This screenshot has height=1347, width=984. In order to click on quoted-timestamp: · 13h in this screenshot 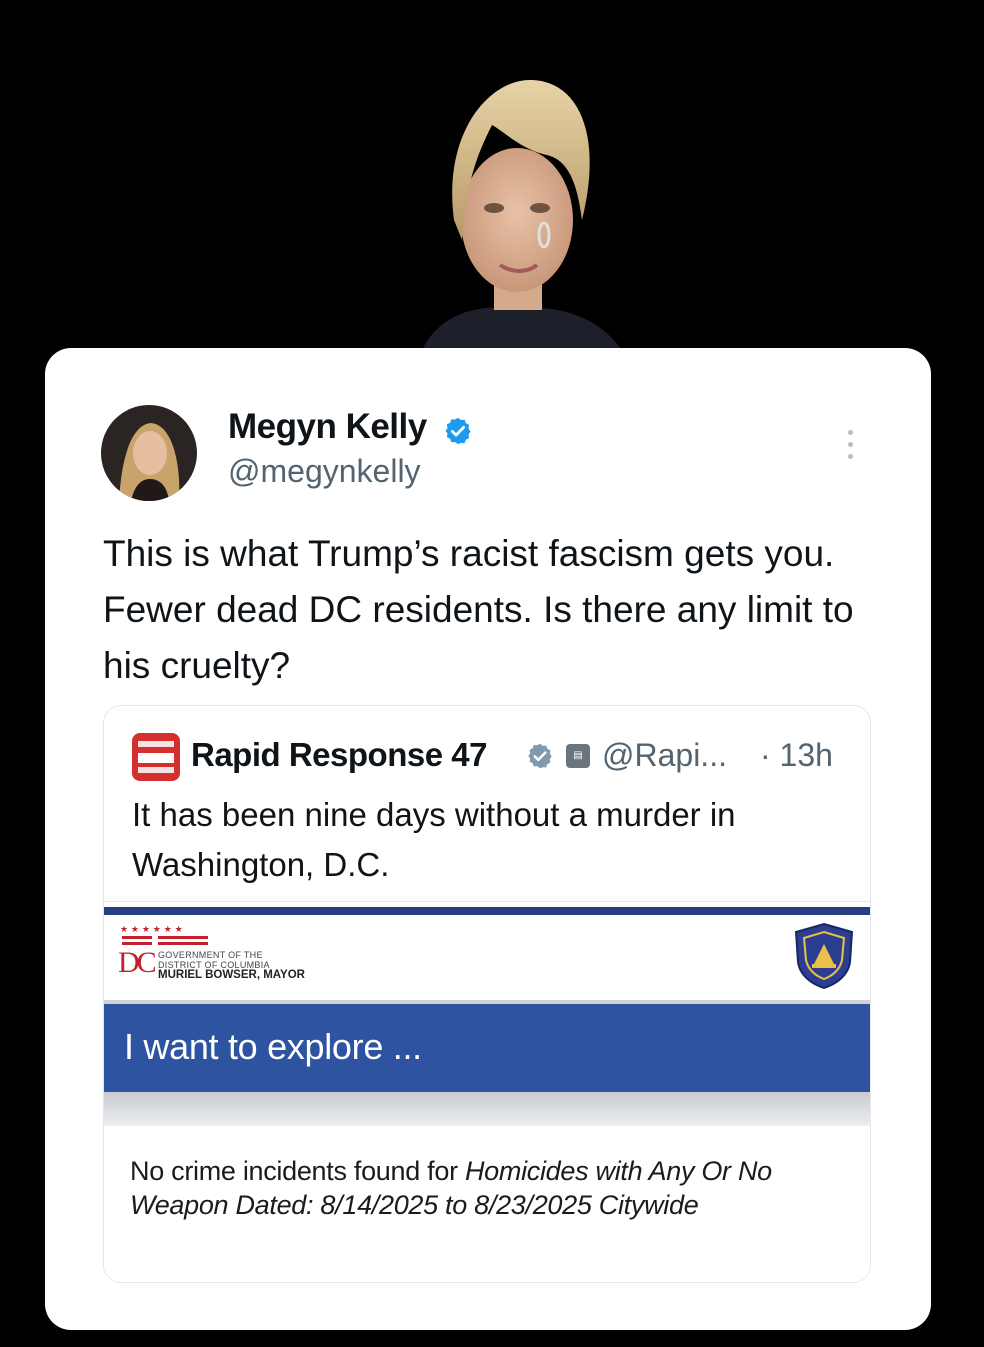, I will do `click(796, 755)`.